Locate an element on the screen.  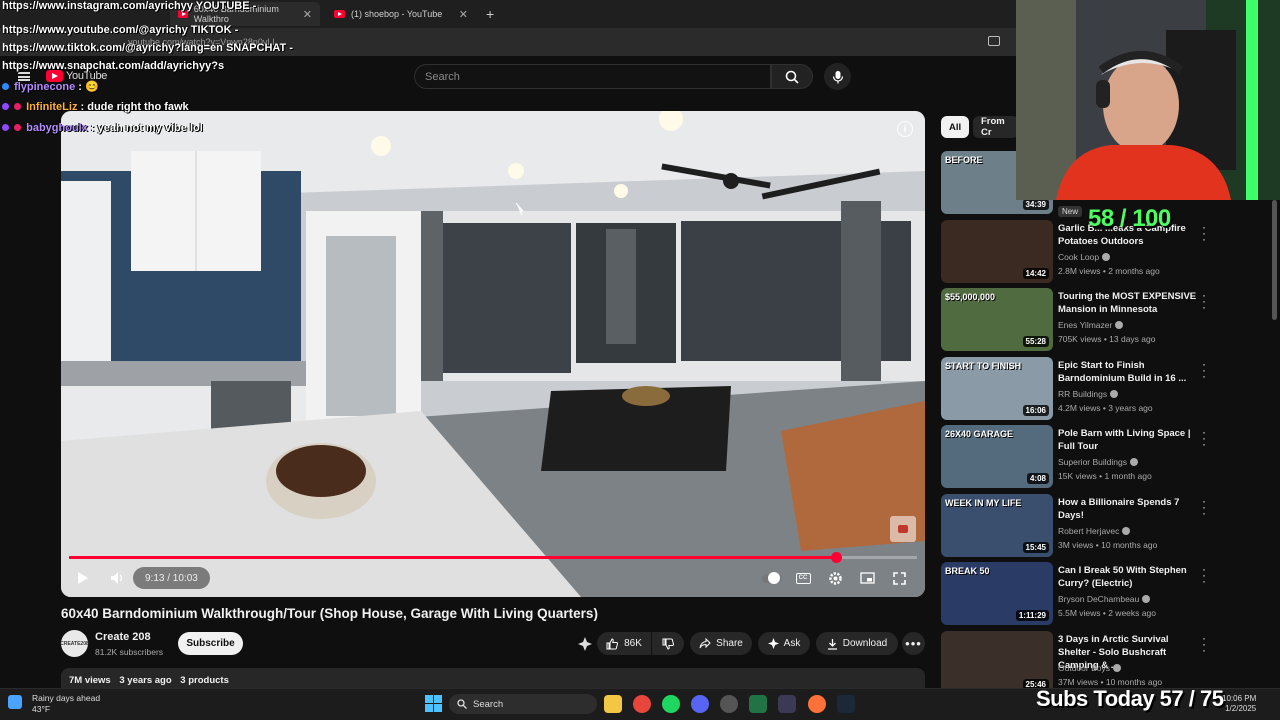
channel-avatar: CREATE208 is located at coordinates (74, 643).